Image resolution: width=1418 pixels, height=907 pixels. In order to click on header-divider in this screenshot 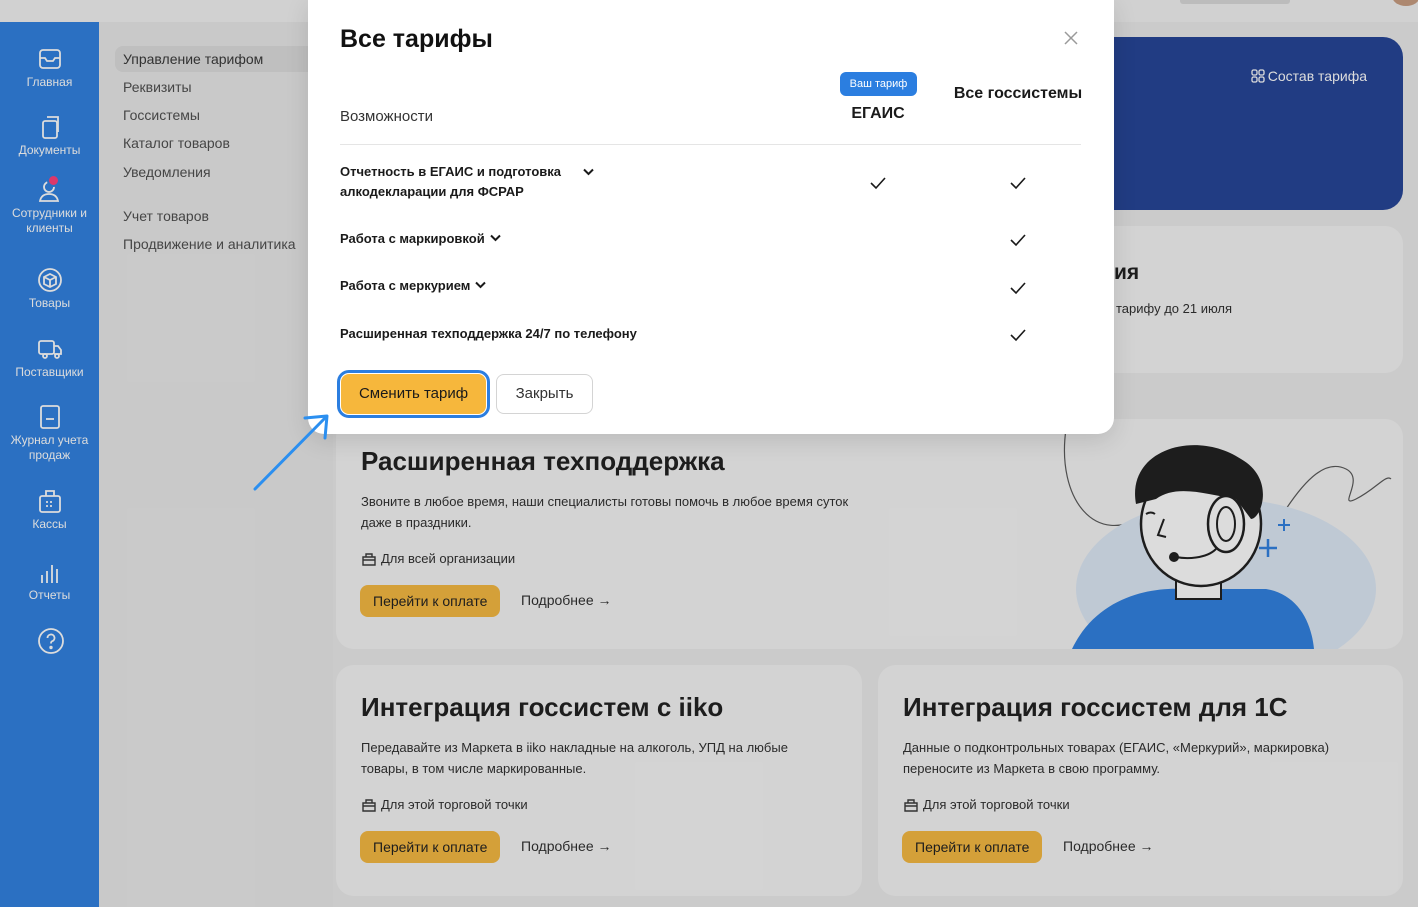, I will do `click(710, 144)`.